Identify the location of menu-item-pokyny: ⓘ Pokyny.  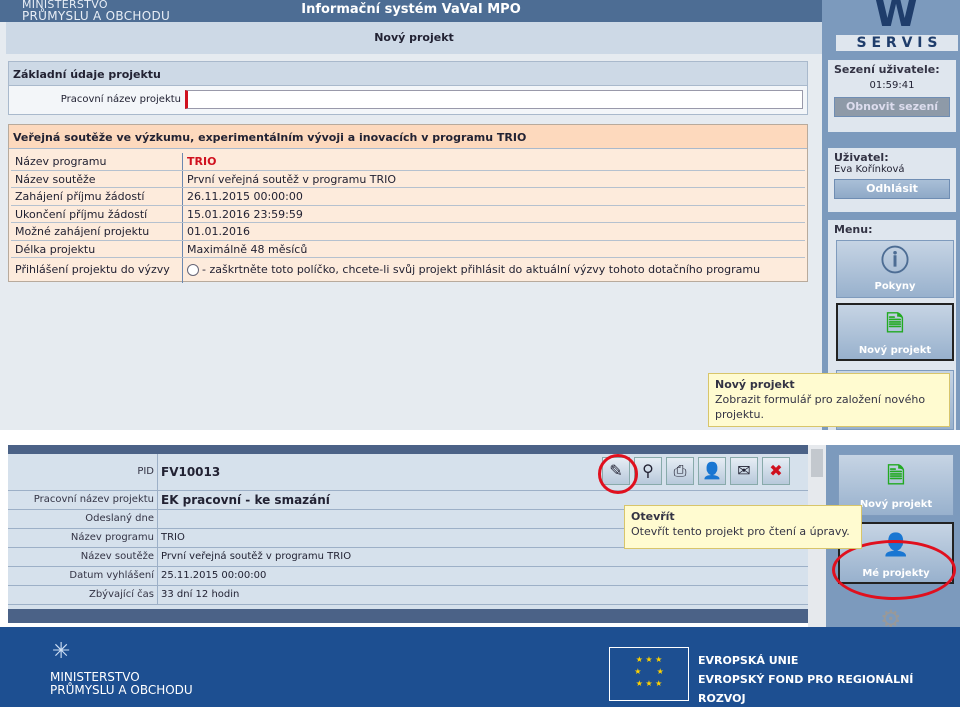
(895, 269).